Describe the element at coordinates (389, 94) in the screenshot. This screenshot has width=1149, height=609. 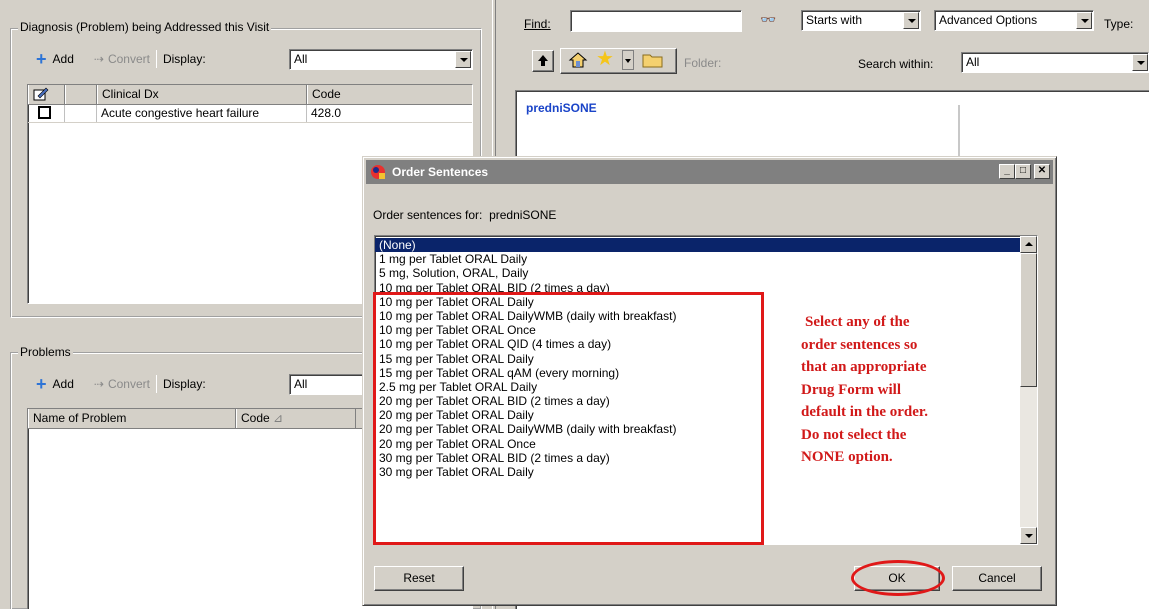
I see `col-code: Code` at that location.